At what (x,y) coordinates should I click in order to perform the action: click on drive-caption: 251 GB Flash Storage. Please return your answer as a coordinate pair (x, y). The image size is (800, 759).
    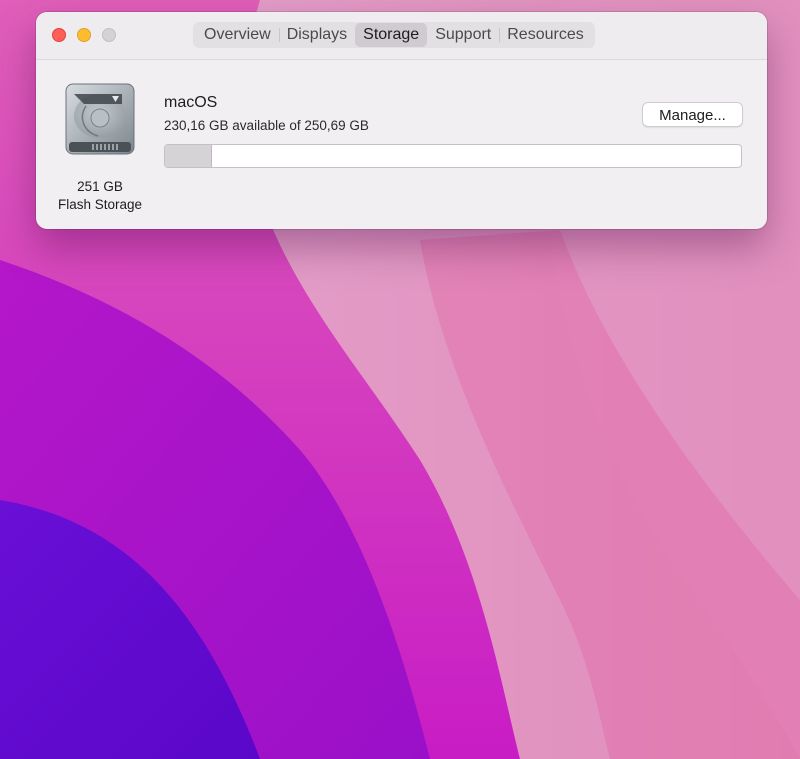
    Looking at the image, I should click on (100, 196).